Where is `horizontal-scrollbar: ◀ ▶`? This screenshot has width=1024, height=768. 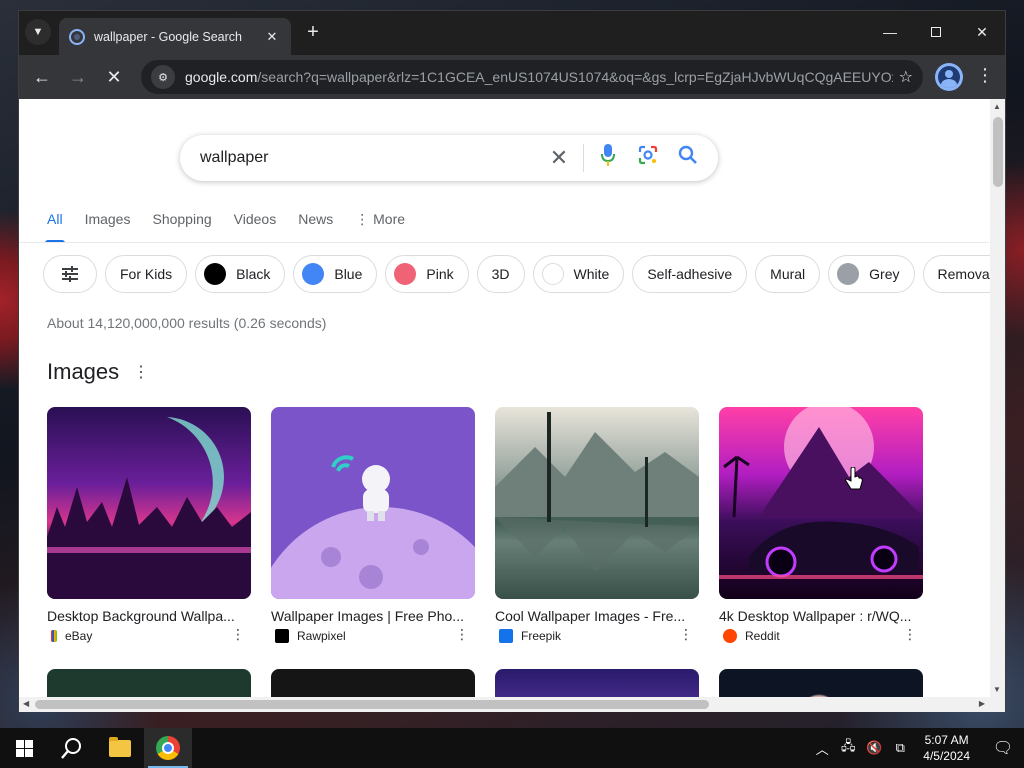
horizontal-scrollbar: ◀ ▶ is located at coordinates (512, 704).